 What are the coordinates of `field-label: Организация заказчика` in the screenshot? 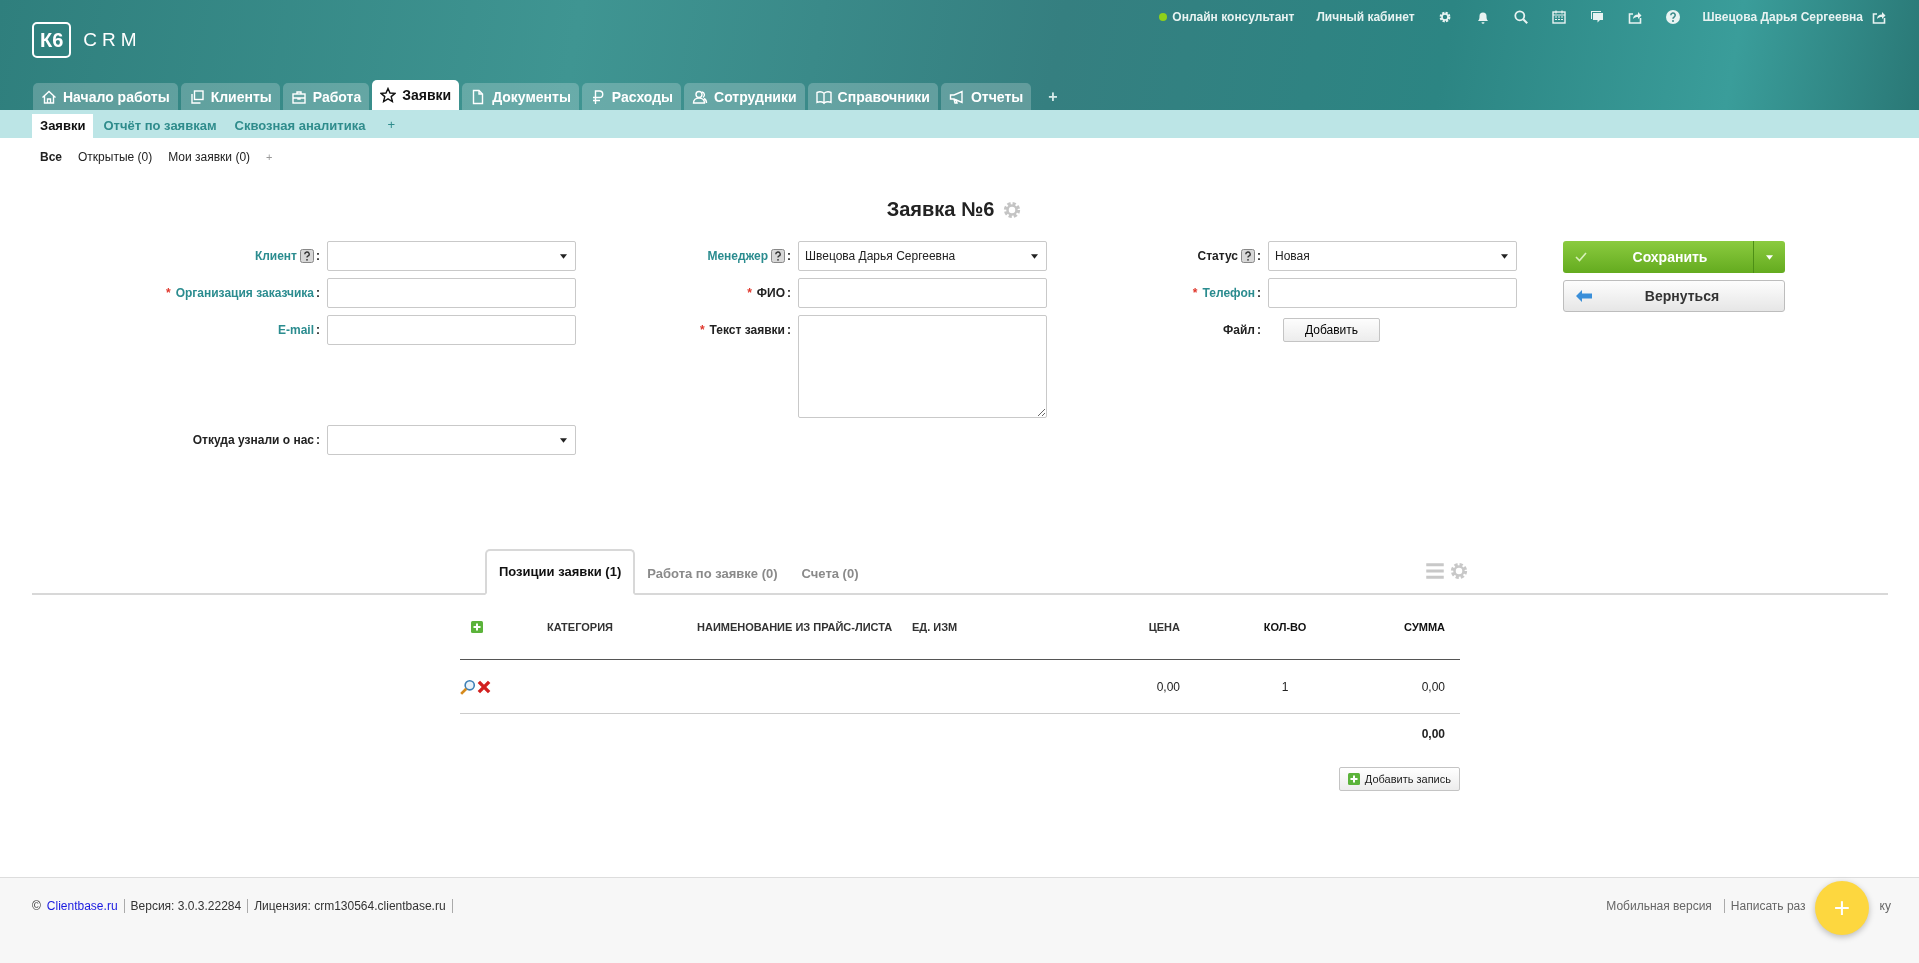 It's located at (244, 293).